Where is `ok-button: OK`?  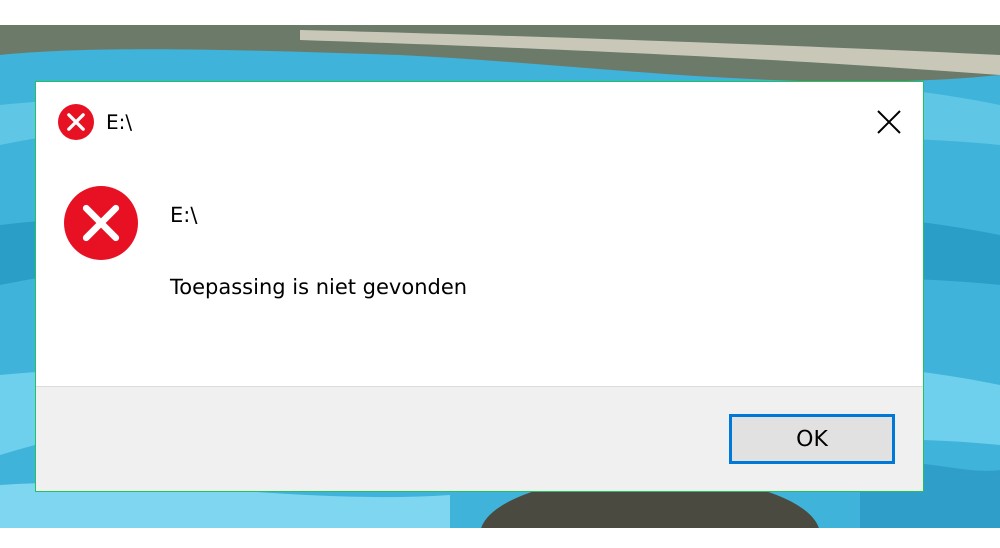 ok-button: OK is located at coordinates (812, 439).